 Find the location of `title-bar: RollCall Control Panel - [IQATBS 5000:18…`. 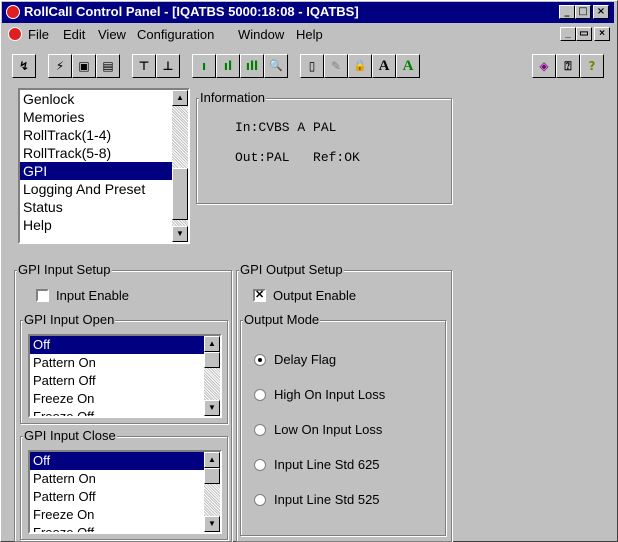

title-bar: RollCall Control Panel - [IQATBS 5000:18… is located at coordinates (308, 12).